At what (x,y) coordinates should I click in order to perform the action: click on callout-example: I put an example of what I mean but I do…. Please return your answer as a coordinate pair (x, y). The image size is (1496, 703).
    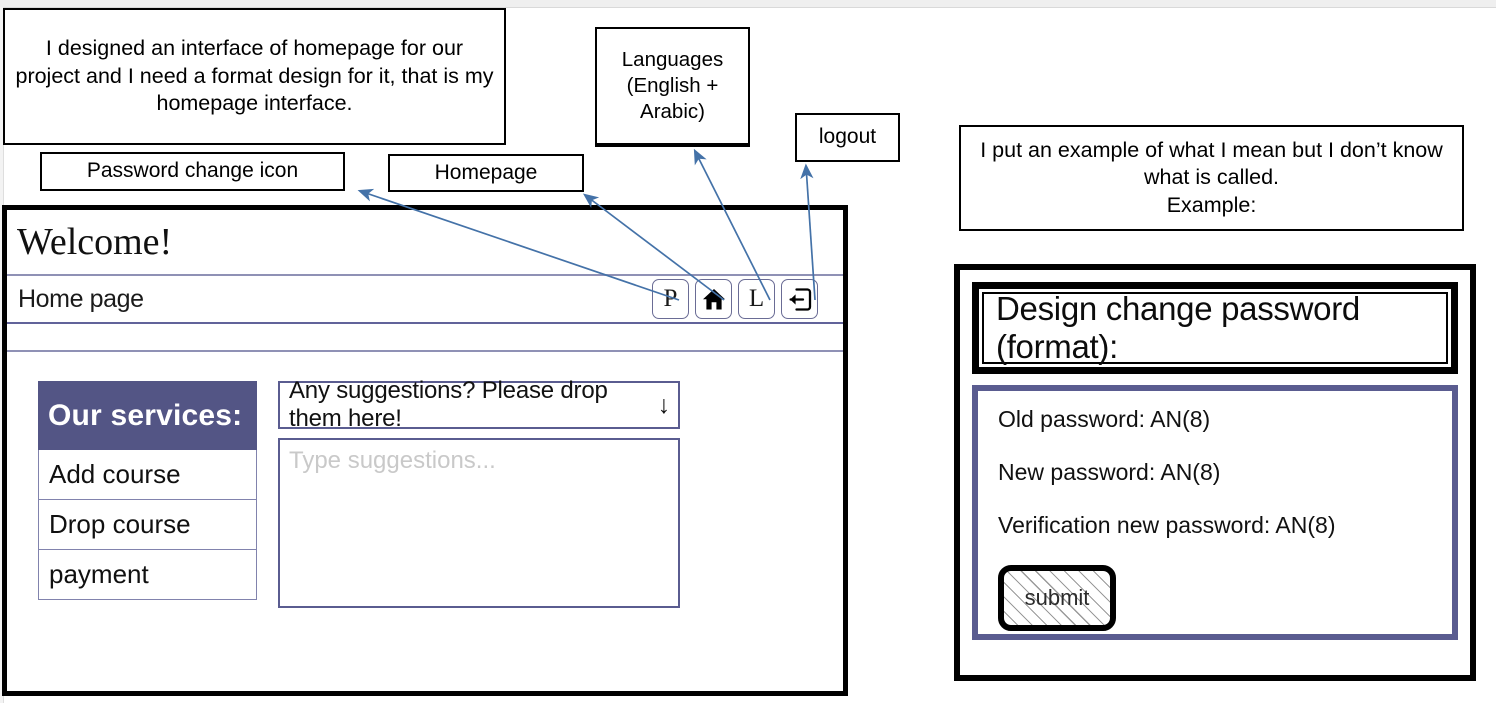
    Looking at the image, I should click on (1211, 178).